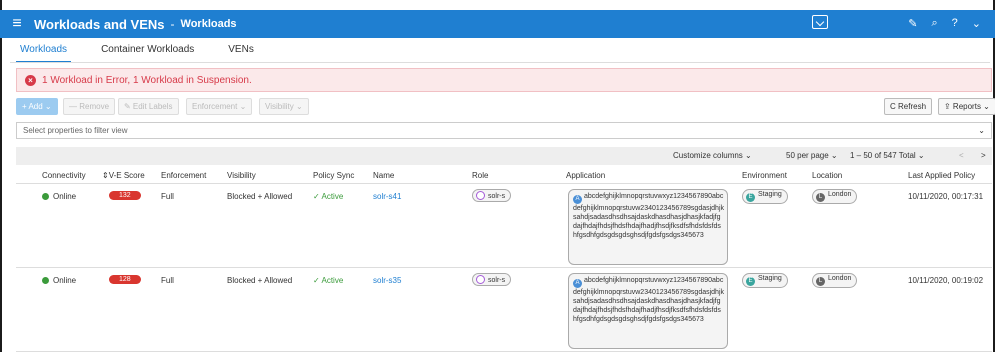 Image resolution: width=995 pixels, height=352 pixels. Describe the element at coordinates (941, 175) in the screenshot. I see `col-last-applied-policy: Last Applied Policy` at that location.